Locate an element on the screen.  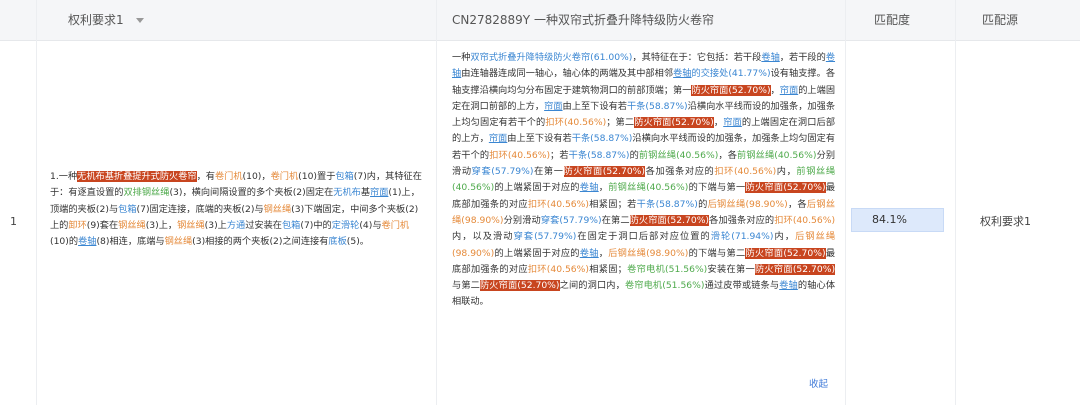
score-column-header: 匹配度 is located at coordinates (892, 20).